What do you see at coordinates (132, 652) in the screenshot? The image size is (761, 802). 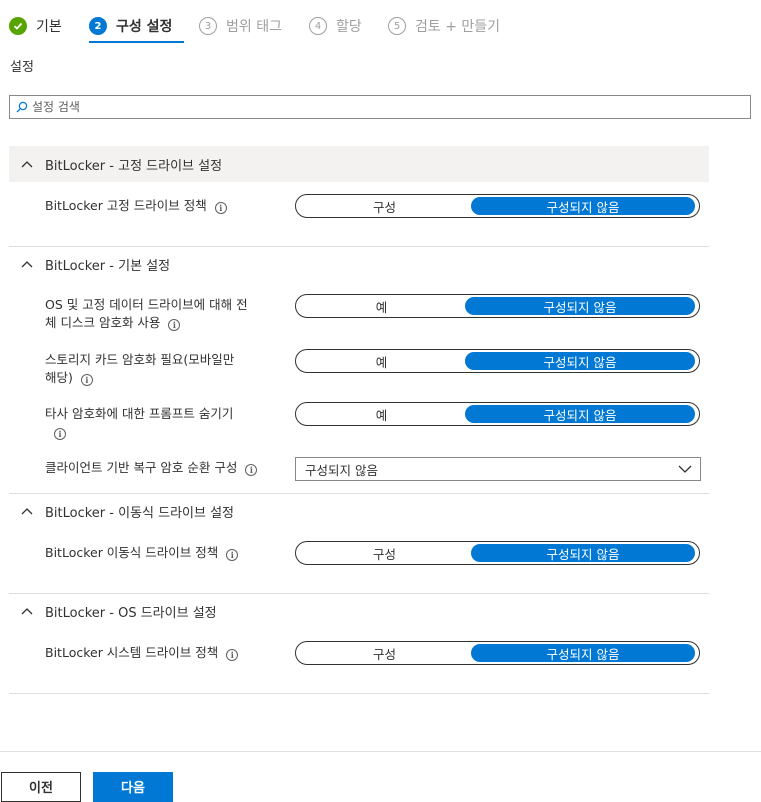 I see `setting-label-text: BitLocker 시스템 드라이브 정책` at bounding box center [132, 652].